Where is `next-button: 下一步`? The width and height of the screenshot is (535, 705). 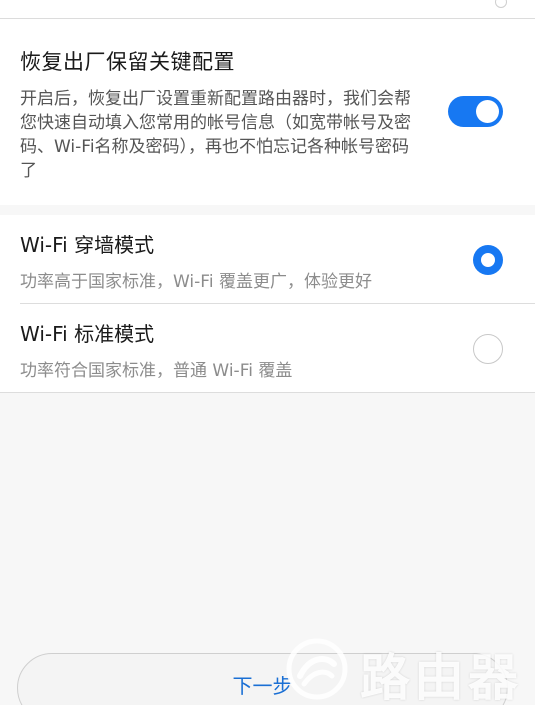
next-button: 下一步 is located at coordinates (262, 679).